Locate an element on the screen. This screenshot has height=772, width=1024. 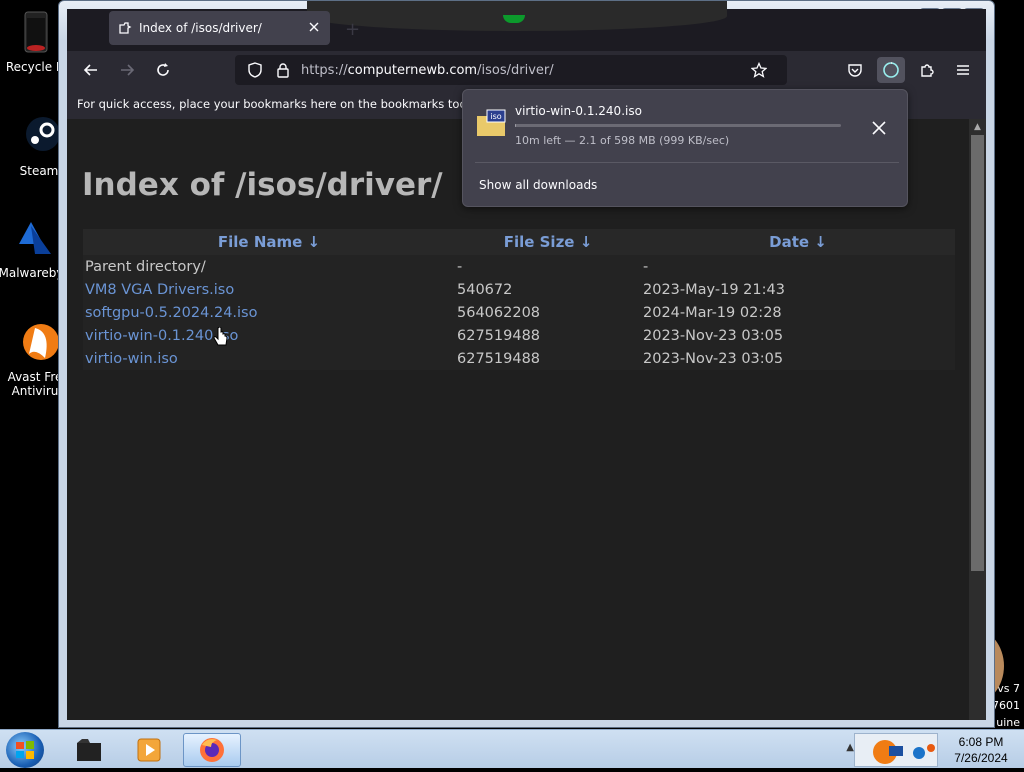
download-progress-icon is located at coordinates (891, 70).